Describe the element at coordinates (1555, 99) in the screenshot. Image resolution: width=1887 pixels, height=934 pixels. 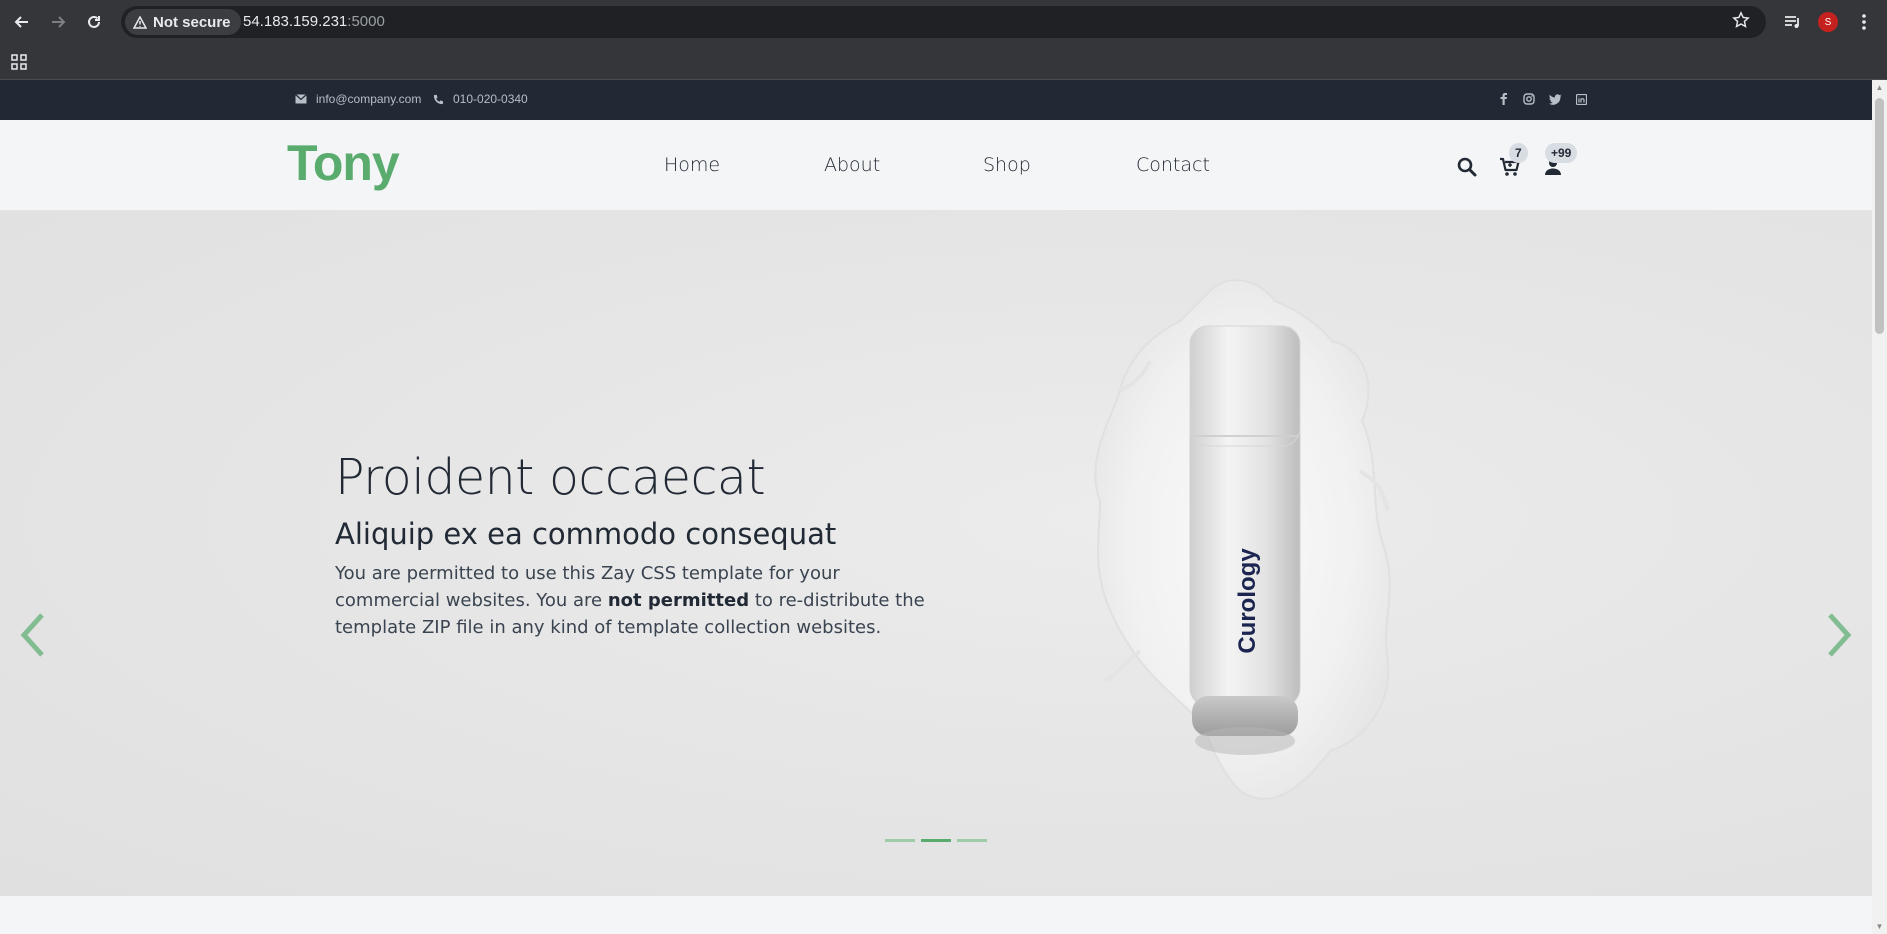
I see `twitter-icon` at that location.